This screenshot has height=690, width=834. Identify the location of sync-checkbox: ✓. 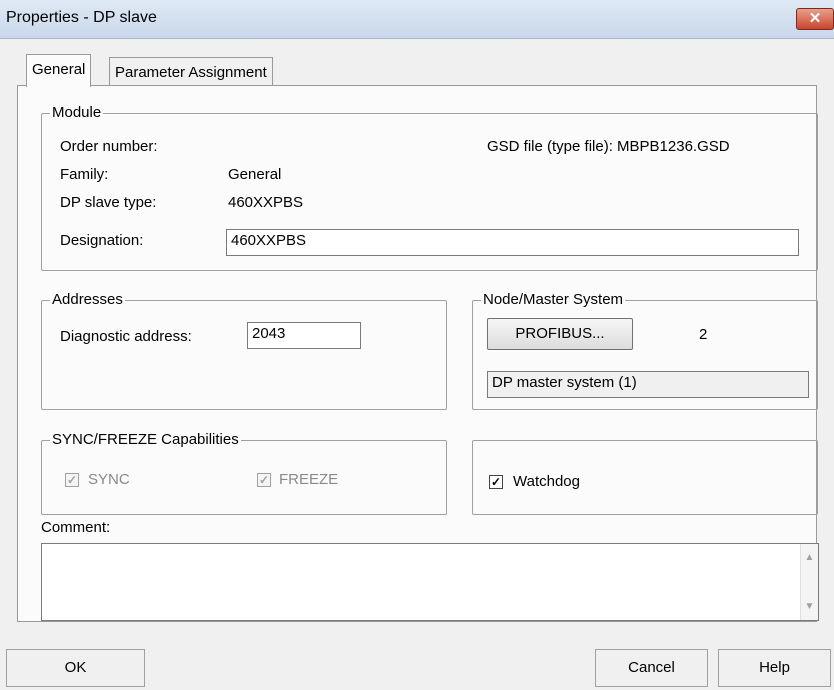
(72, 480).